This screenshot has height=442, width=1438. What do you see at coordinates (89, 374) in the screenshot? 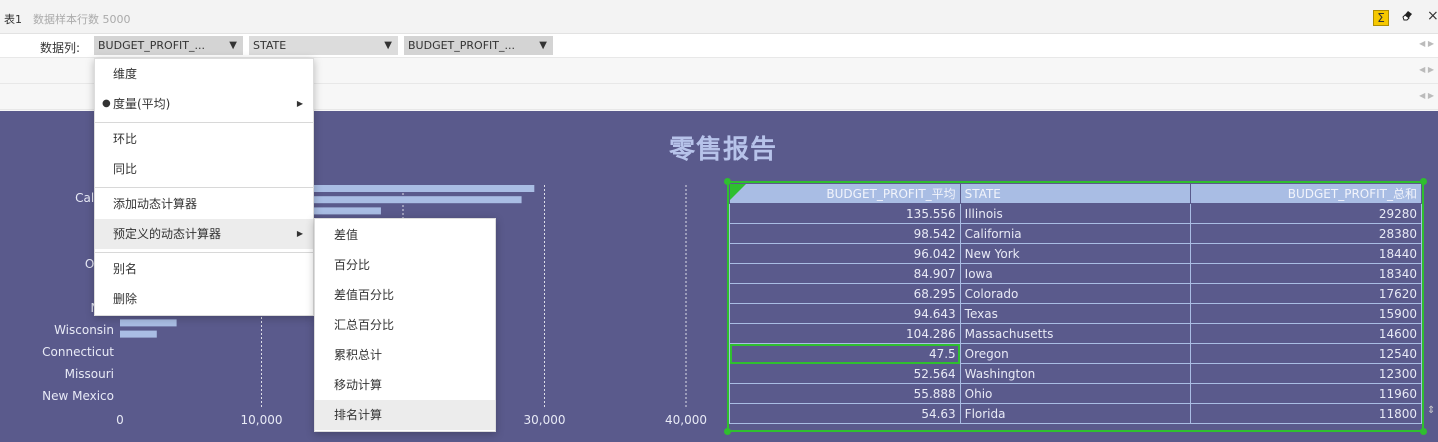
I see `y-tick-label: Missouri` at bounding box center [89, 374].